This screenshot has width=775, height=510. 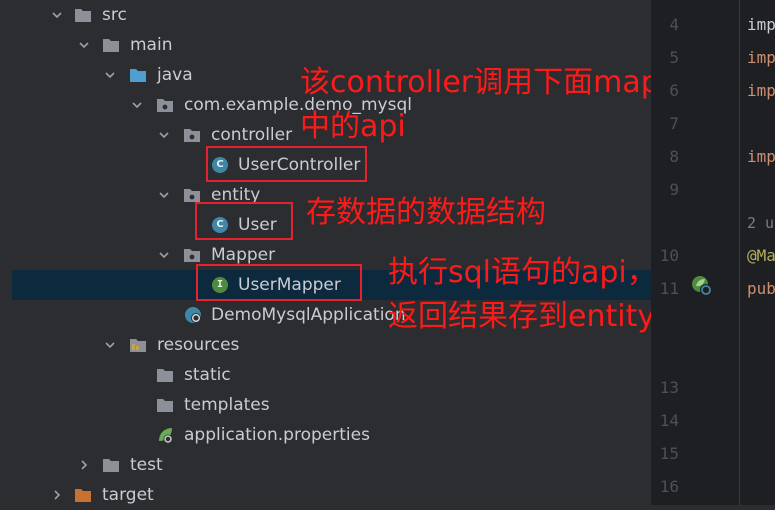 I want to click on line-number: 7, so click(x=674, y=123).